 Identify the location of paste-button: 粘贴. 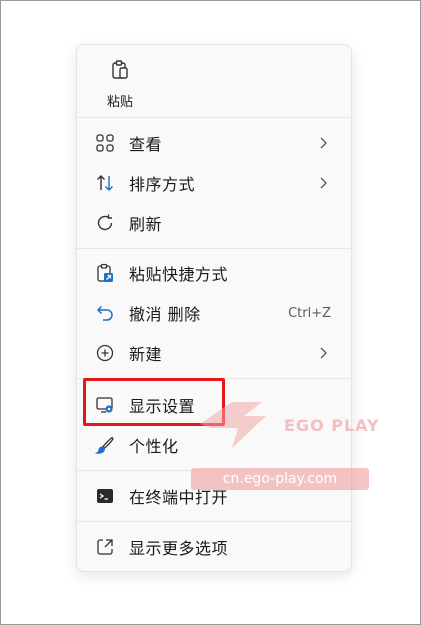
(120, 85).